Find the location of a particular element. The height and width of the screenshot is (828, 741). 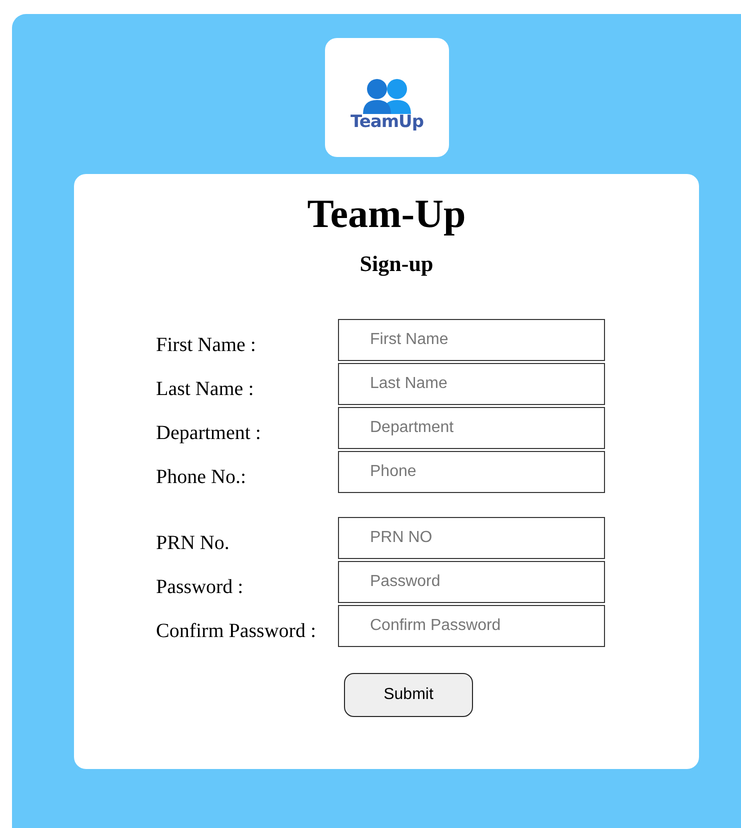

logo-text: TeamUp is located at coordinates (387, 122).